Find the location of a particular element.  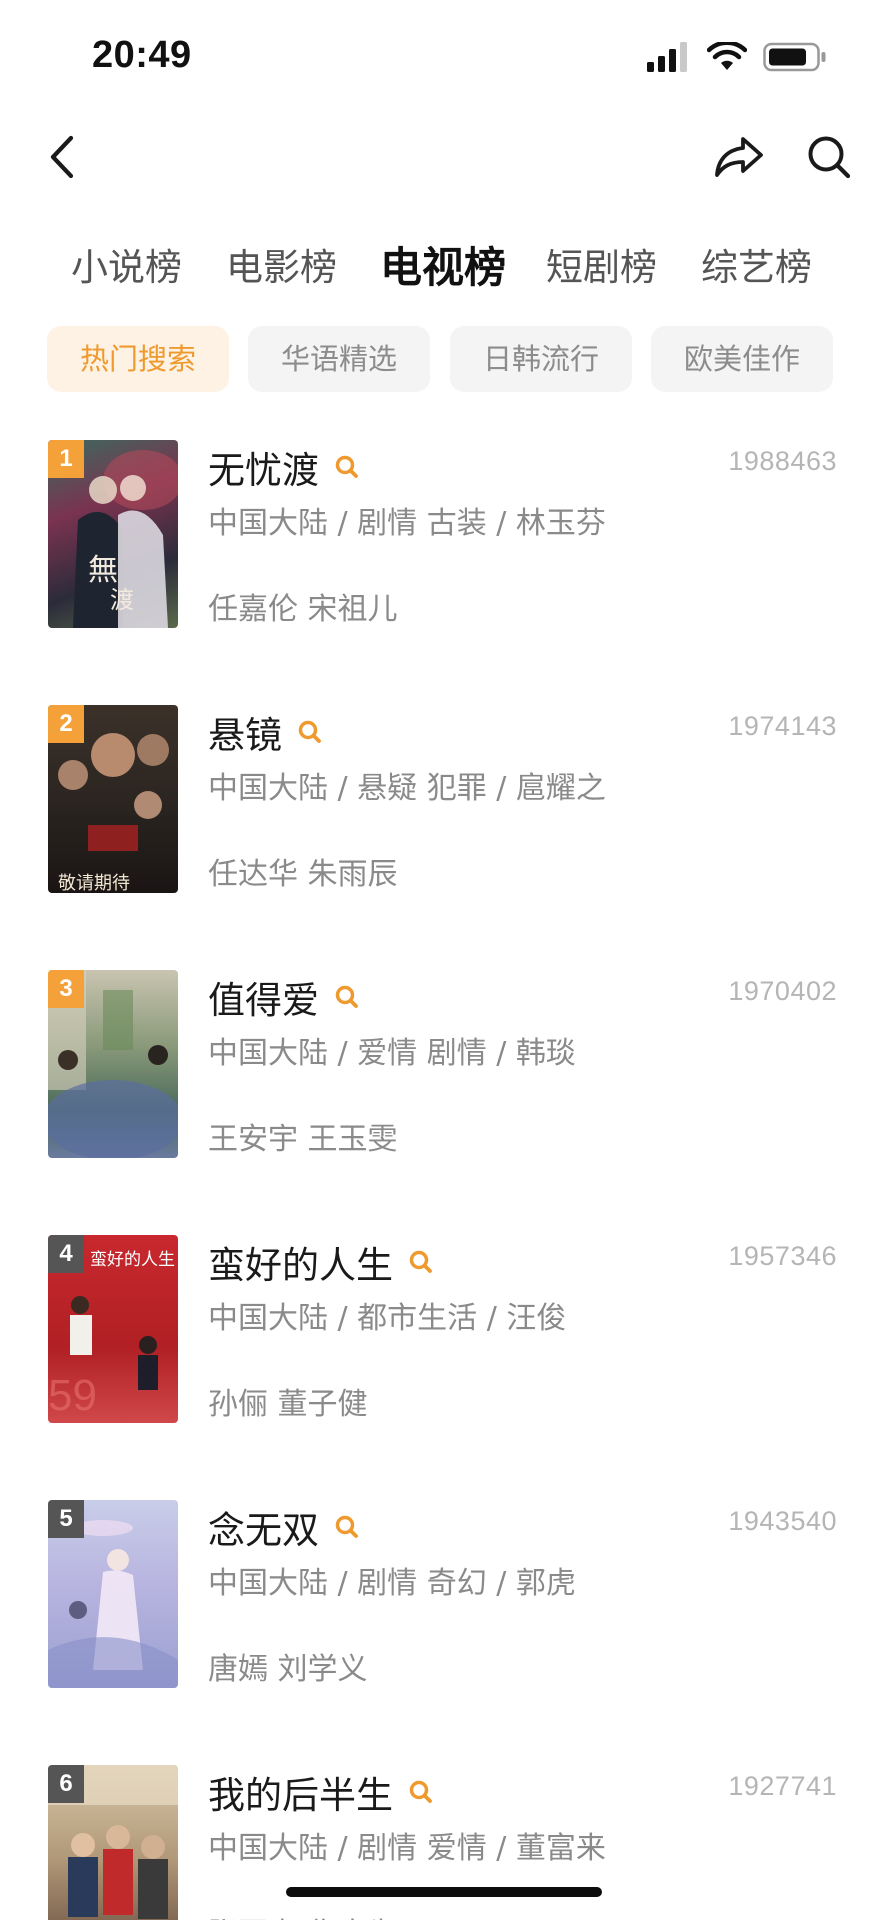

hot-score: 1927741 is located at coordinates (782, 1786).